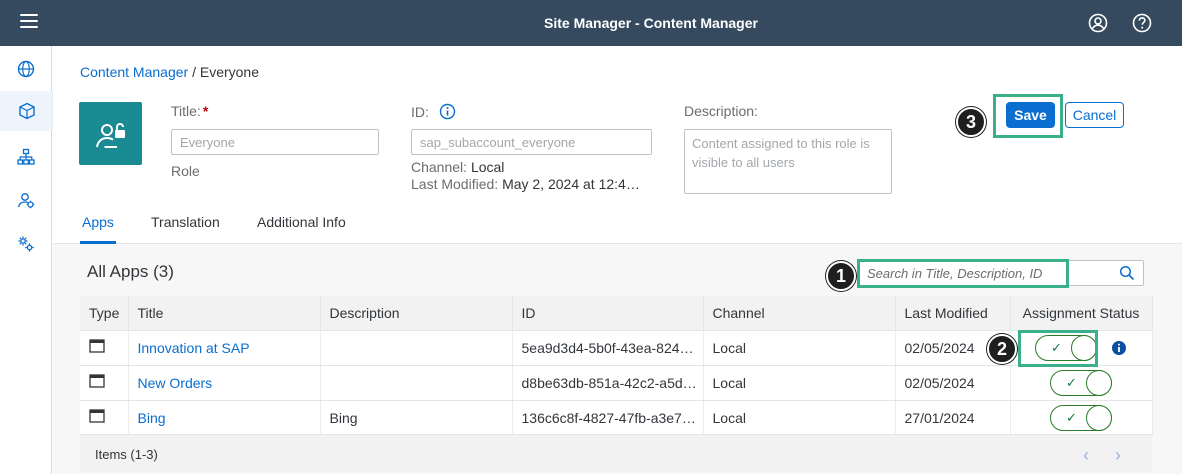  I want to click on object-type: Role, so click(185, 171).